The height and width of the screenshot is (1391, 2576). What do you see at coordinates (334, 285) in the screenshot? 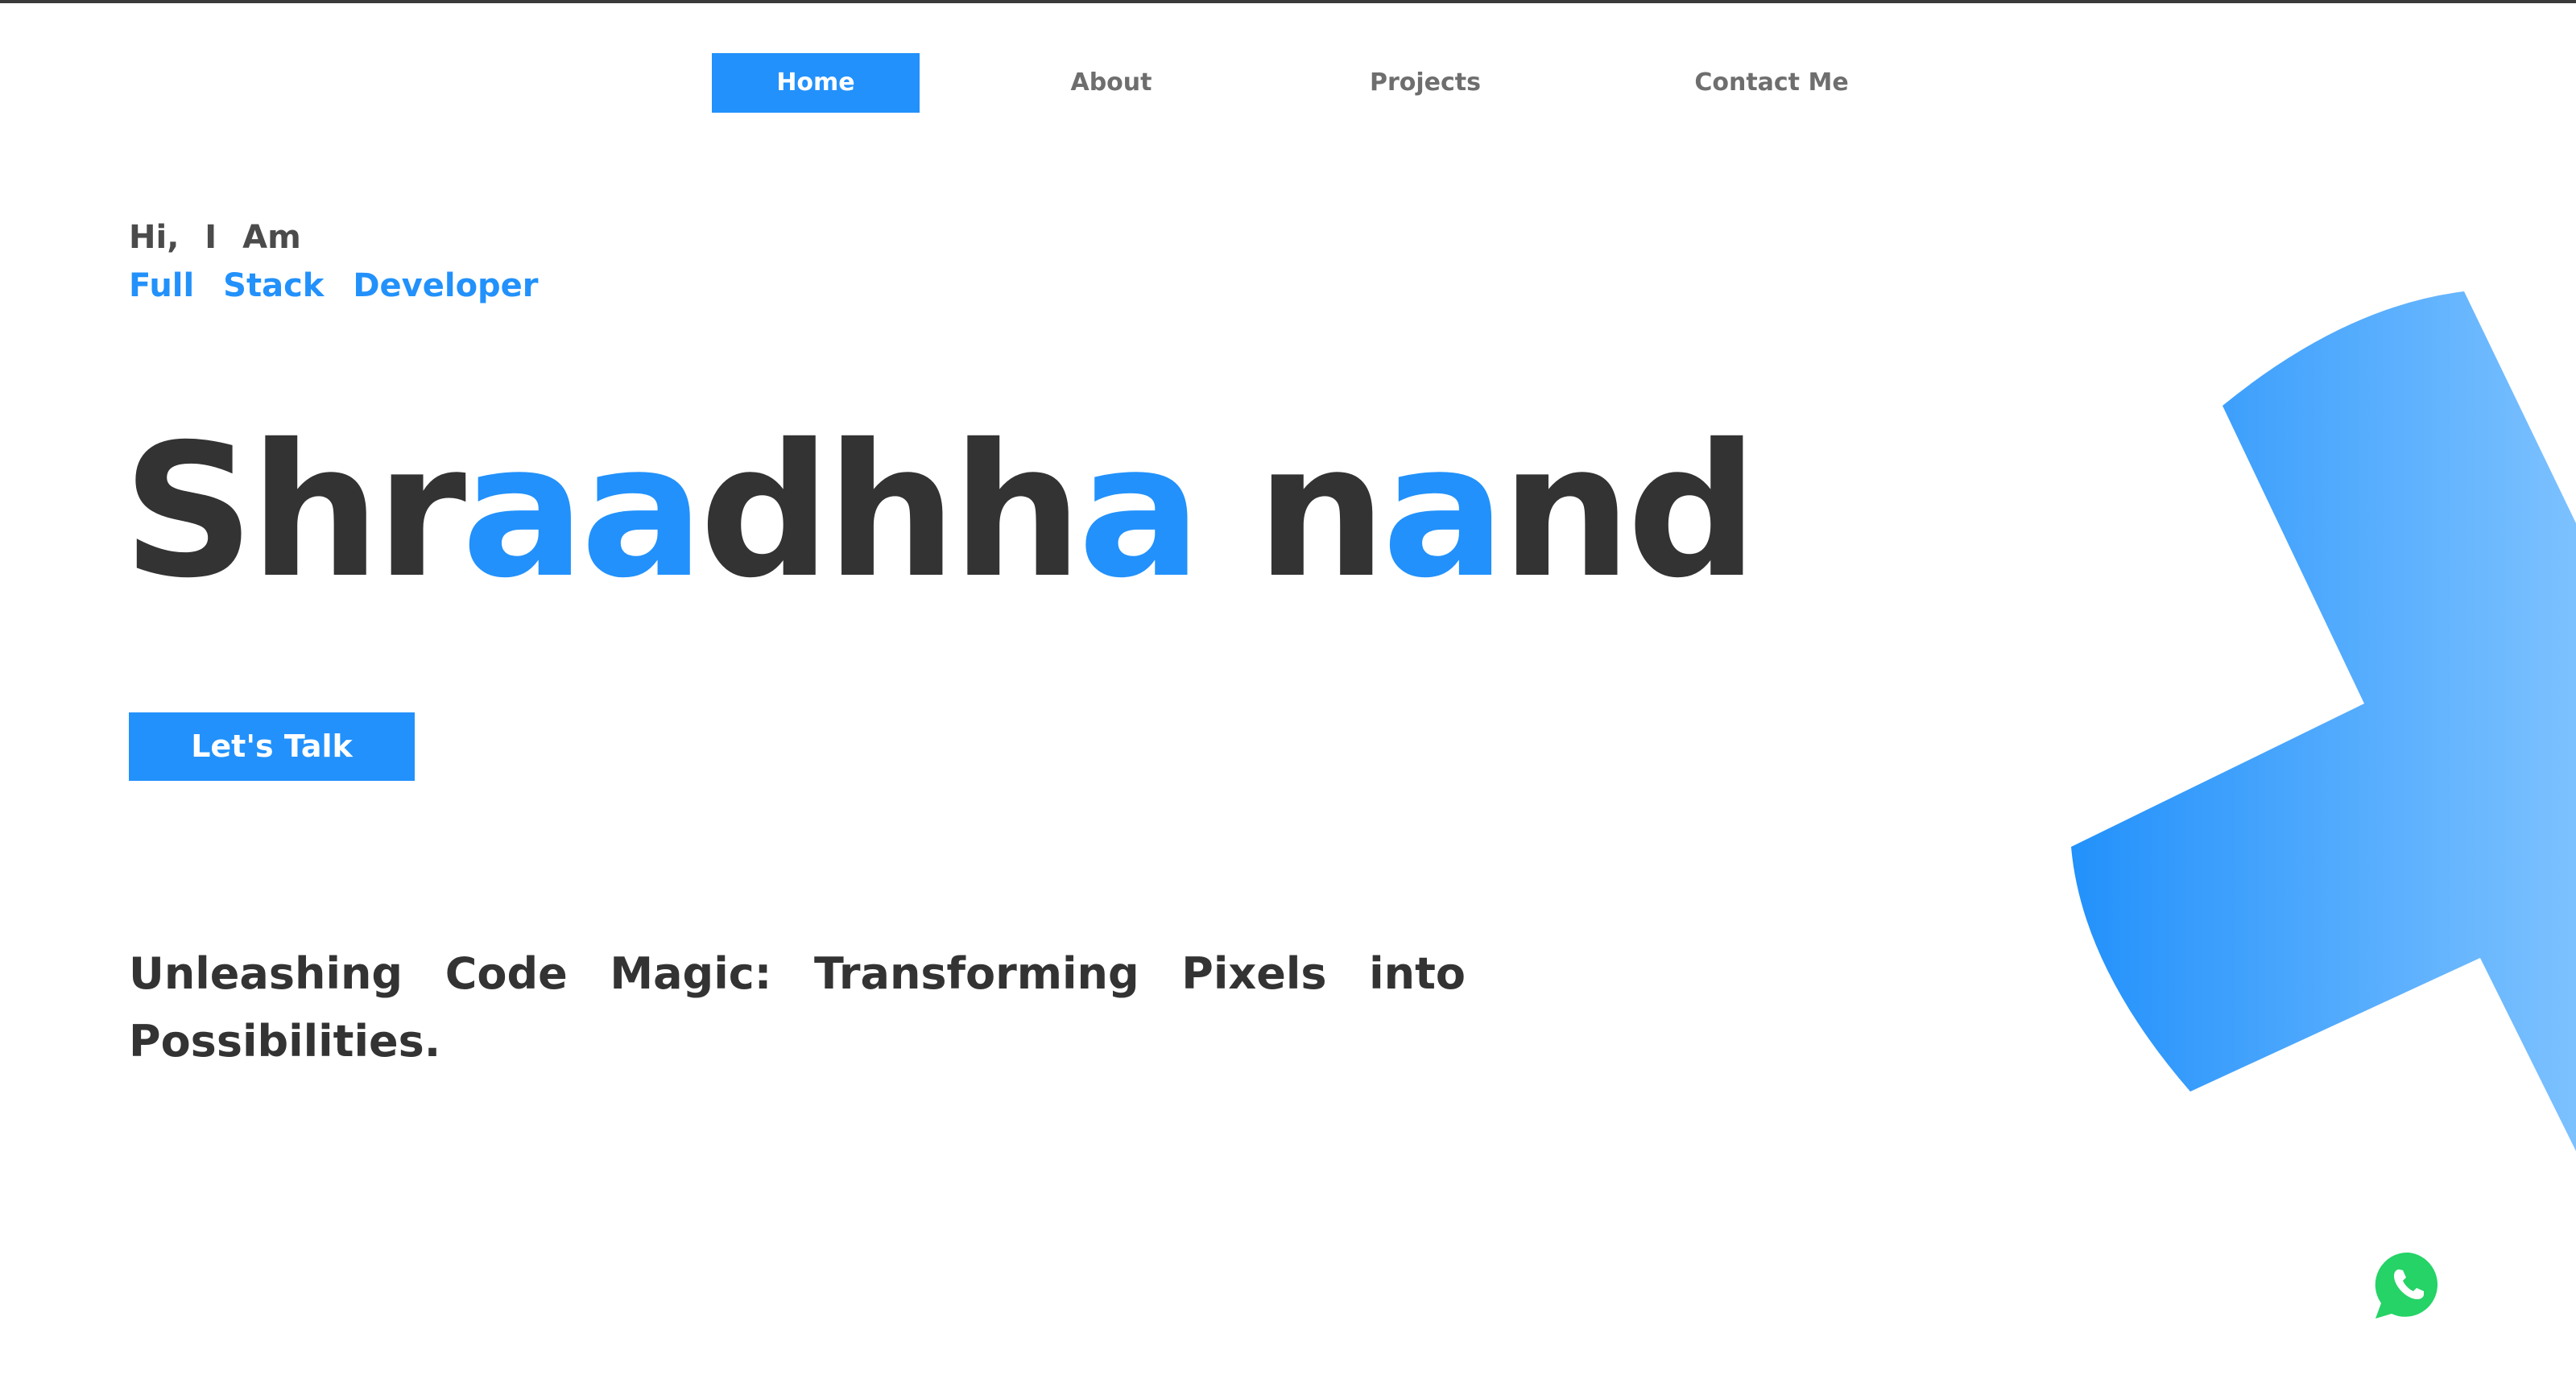
I see `hero-role: Full Stack Developer` at bounding box center [334, 285].